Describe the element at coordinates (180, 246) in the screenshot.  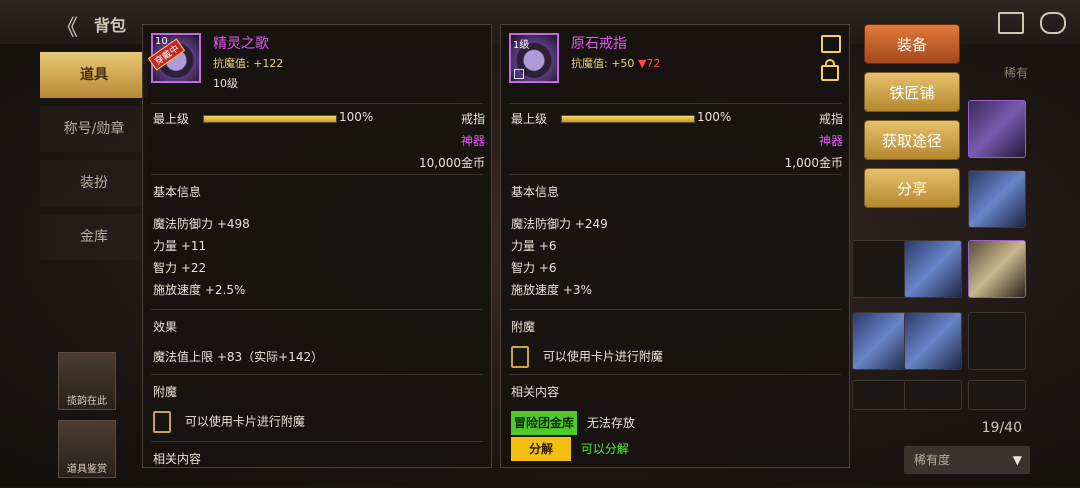
I see `attr-line: 力量 +11` at that location.